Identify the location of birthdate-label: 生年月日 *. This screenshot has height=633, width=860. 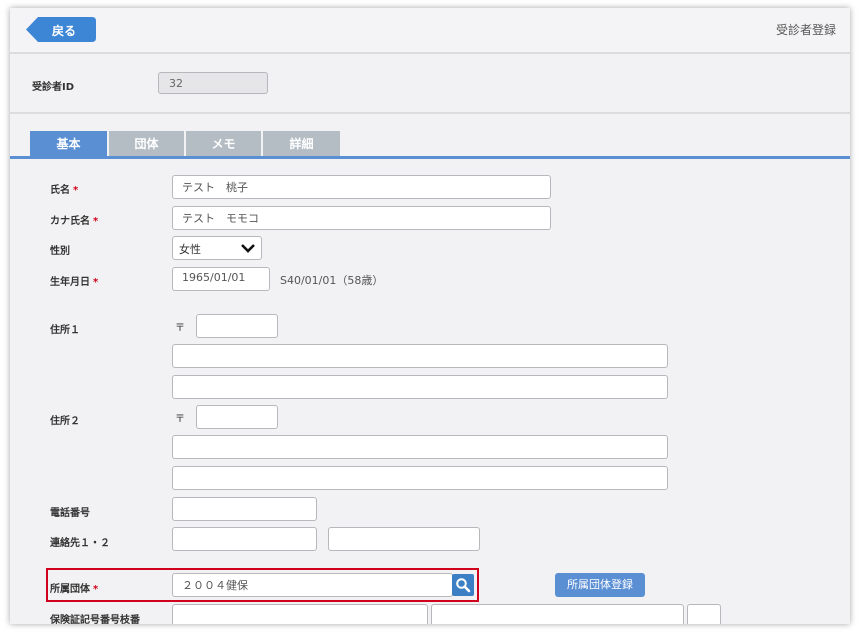
(74, 282).